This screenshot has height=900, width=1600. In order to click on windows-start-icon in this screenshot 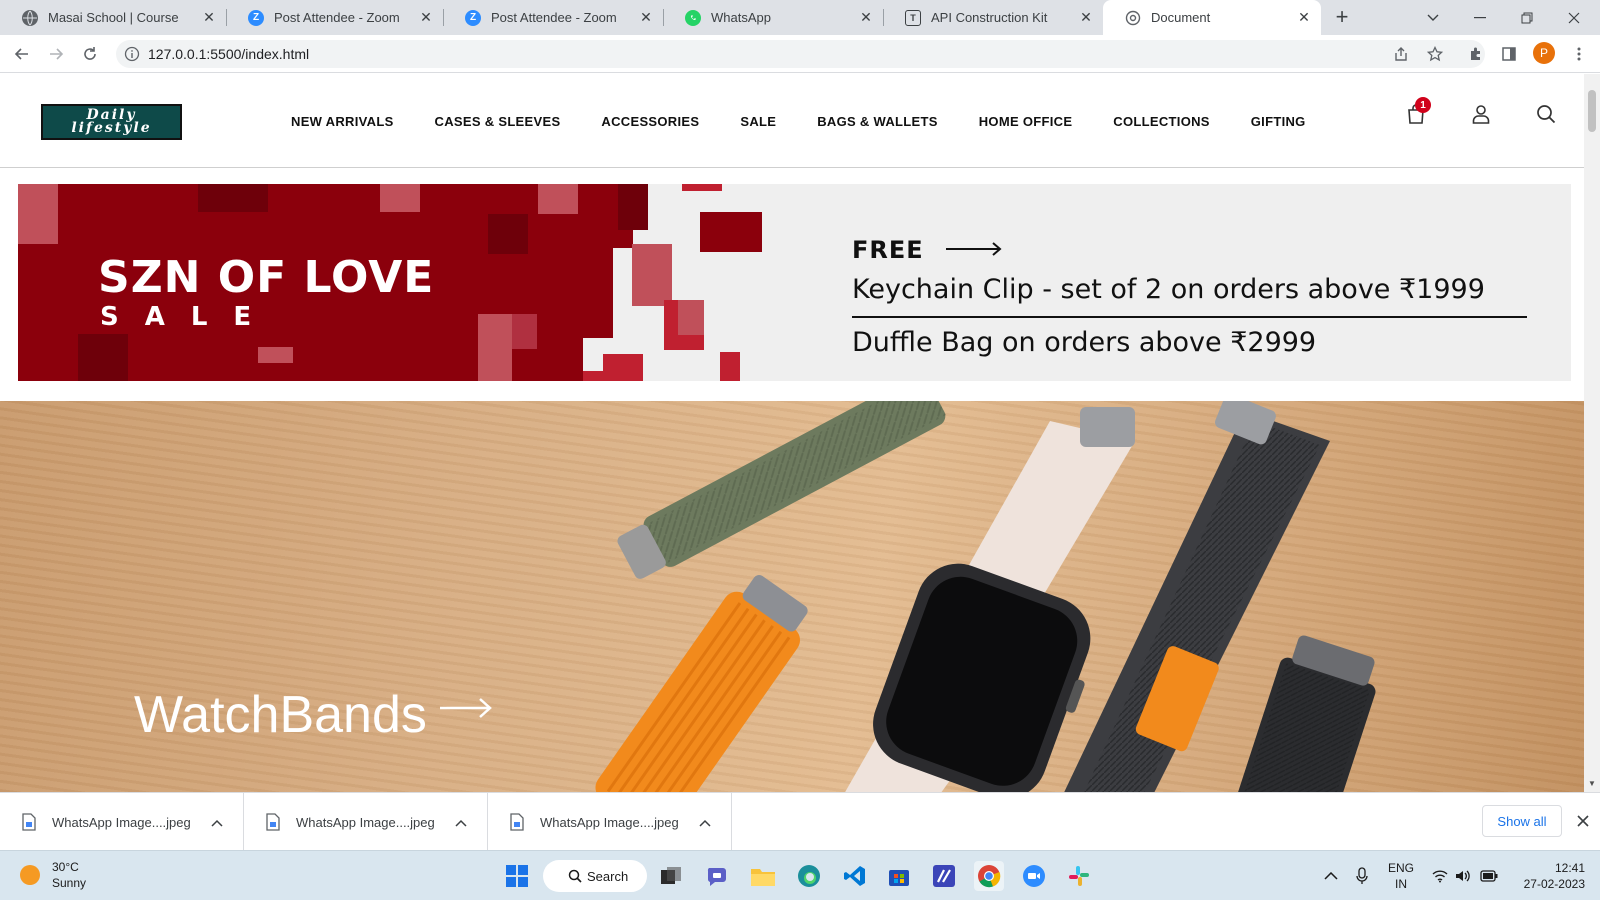, I will do `click(517, 876)`.